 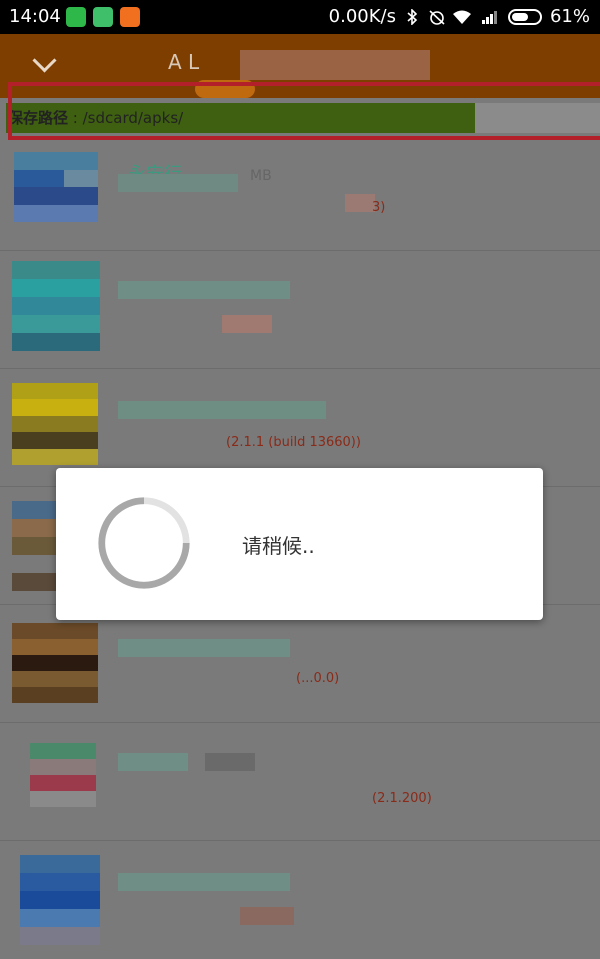 What do you see at coordinates (335, 65) in the screenshot?
I see `title-mosaic` at bounding box center [335, 65].